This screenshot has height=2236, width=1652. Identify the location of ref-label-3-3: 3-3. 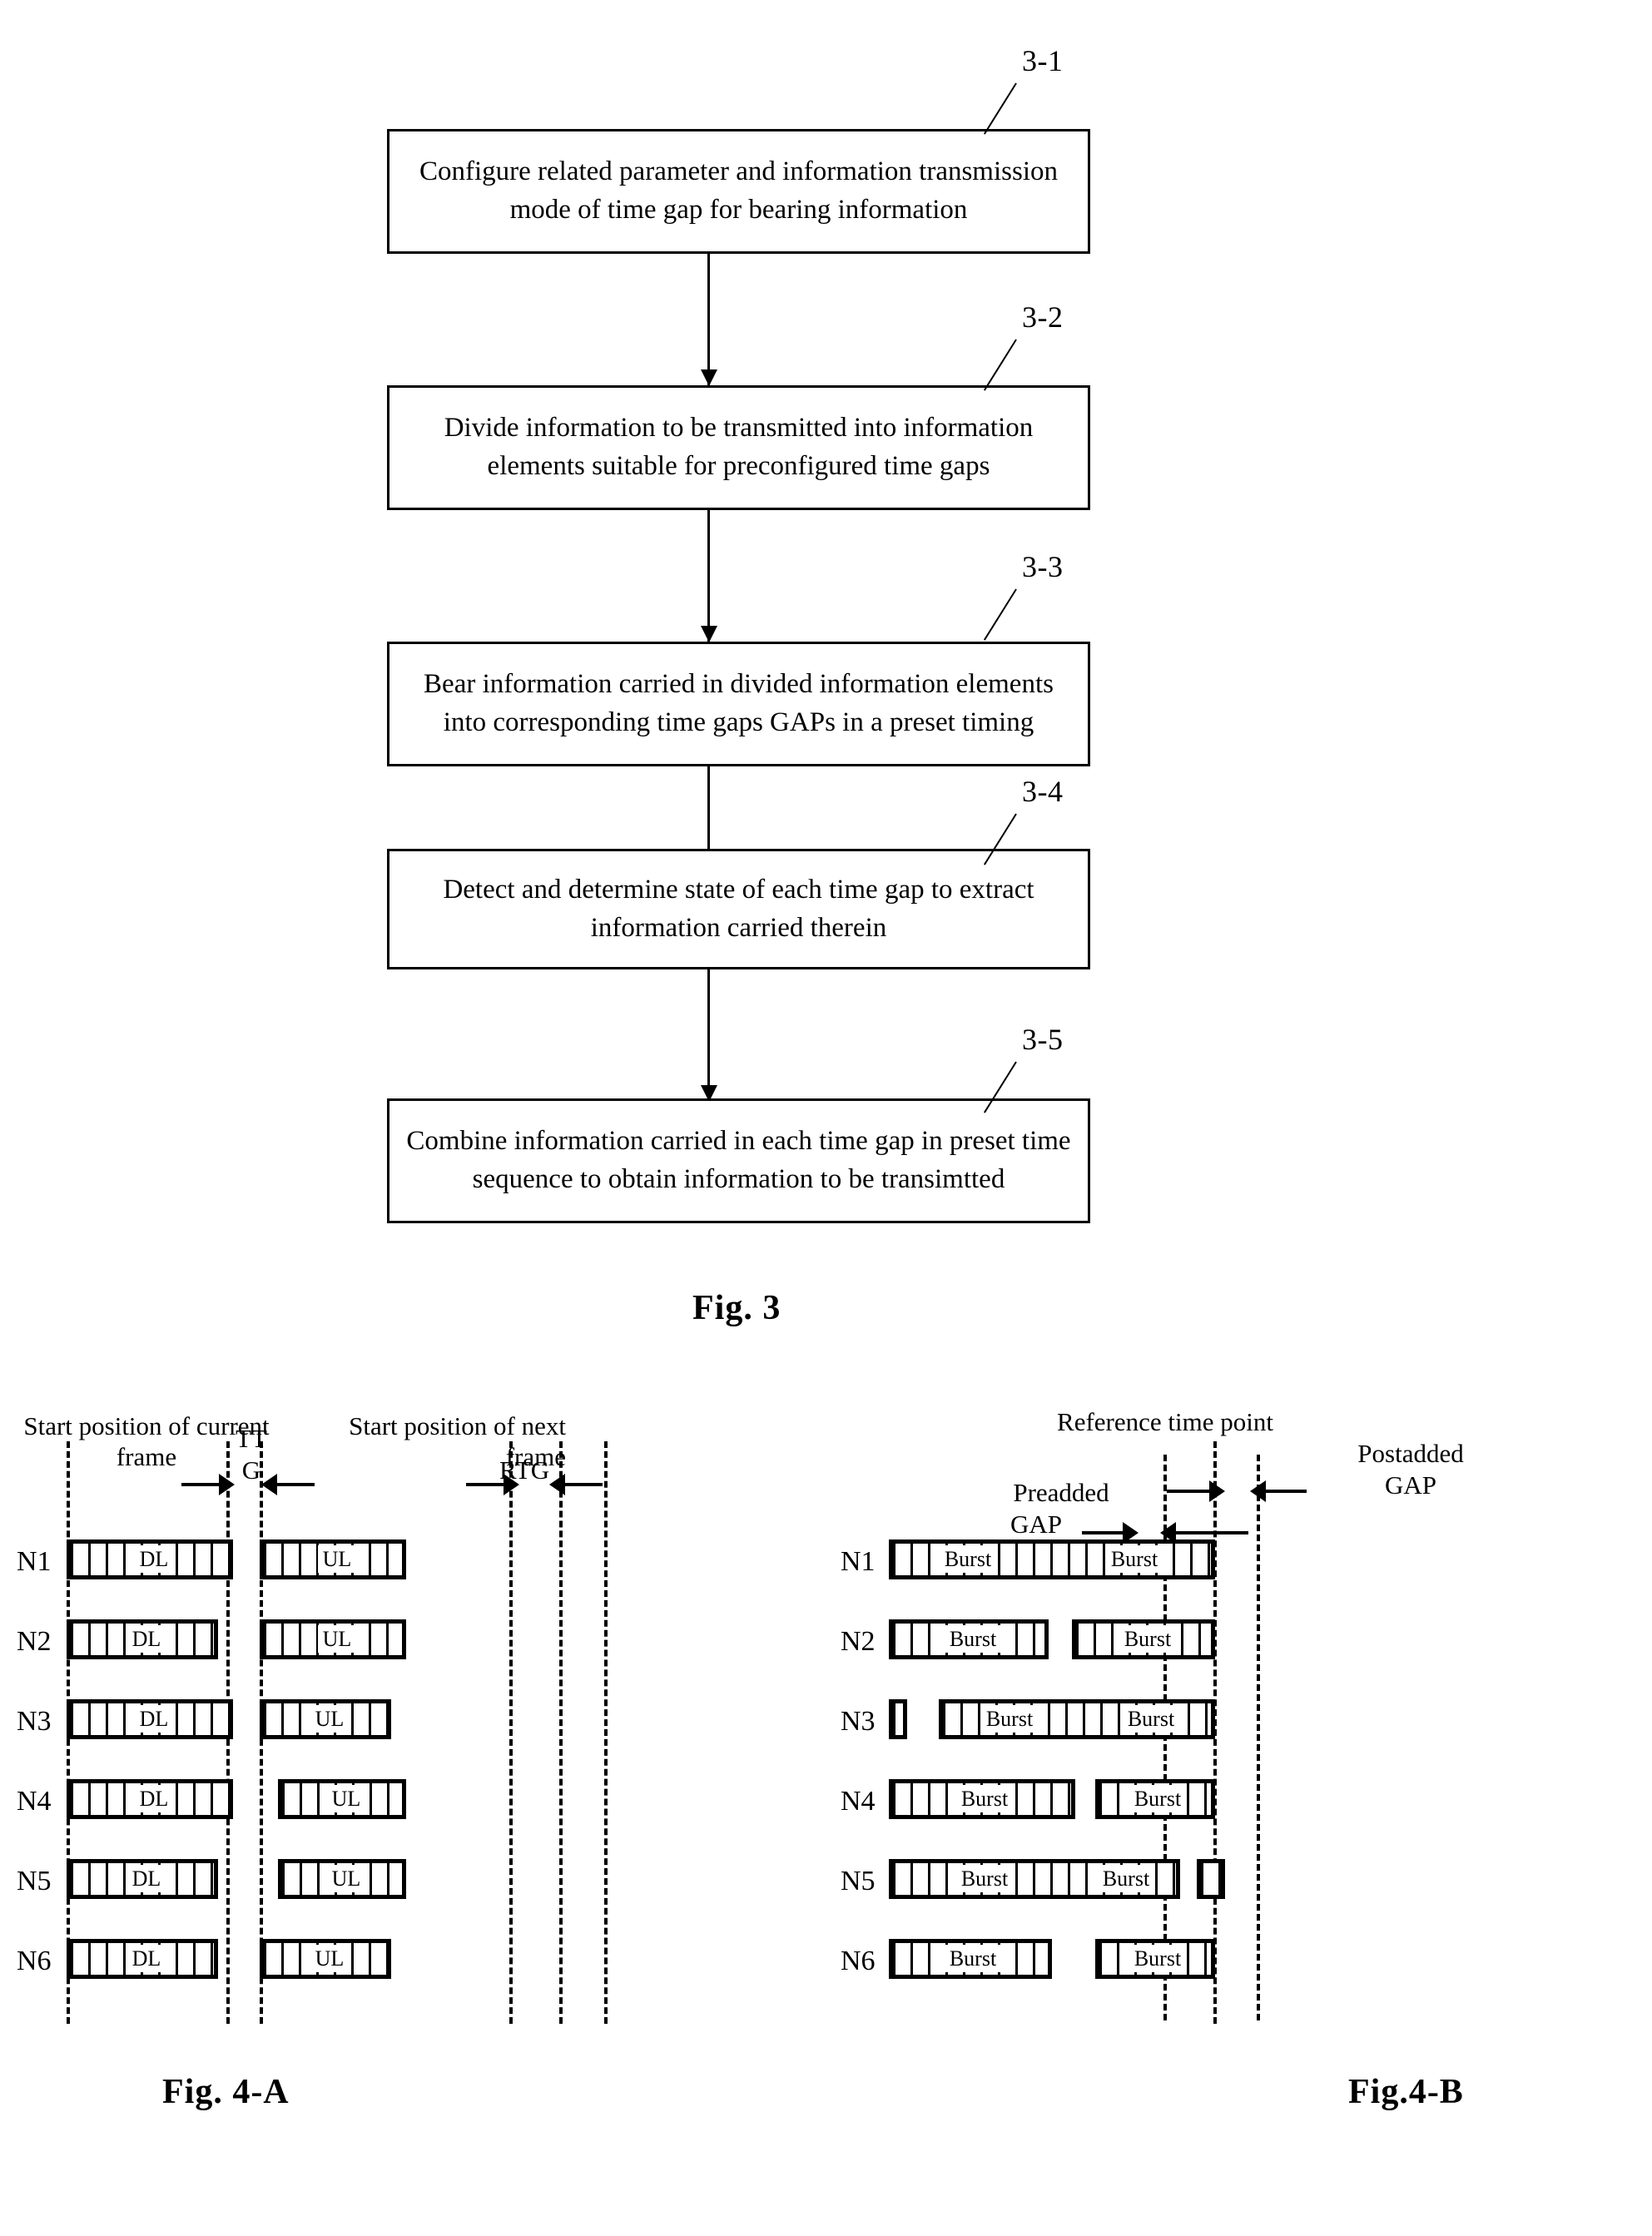
(1043, 566).